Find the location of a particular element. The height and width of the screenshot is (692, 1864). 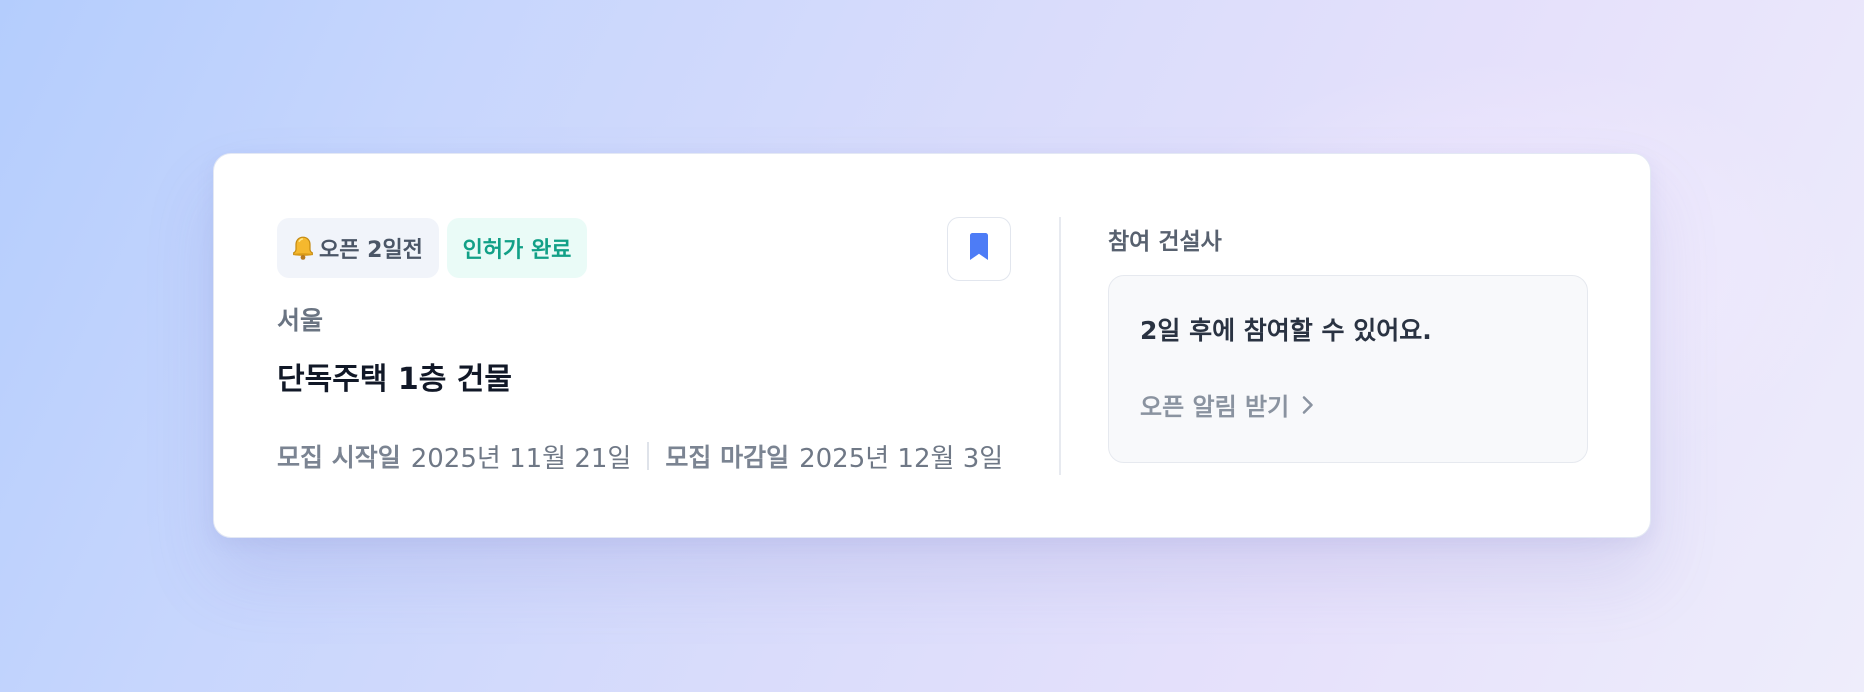

open-countdown-label: 오픈 2일전 is located at coordinates (371, 250).